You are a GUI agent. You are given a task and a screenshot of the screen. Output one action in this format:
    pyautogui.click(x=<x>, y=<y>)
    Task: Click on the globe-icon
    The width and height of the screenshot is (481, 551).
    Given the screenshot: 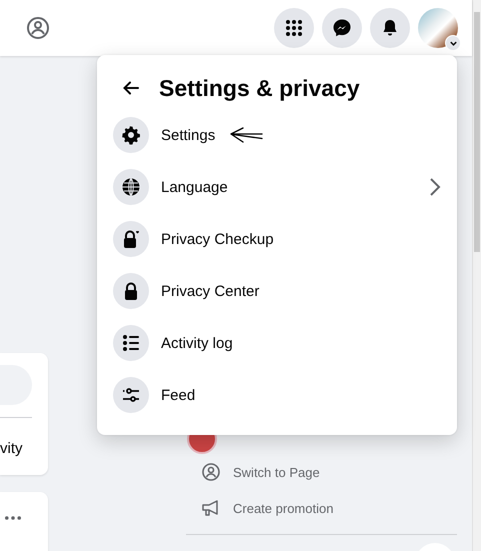 What is the action you would take?
    pyautogui.click(x=131, y=187)
    